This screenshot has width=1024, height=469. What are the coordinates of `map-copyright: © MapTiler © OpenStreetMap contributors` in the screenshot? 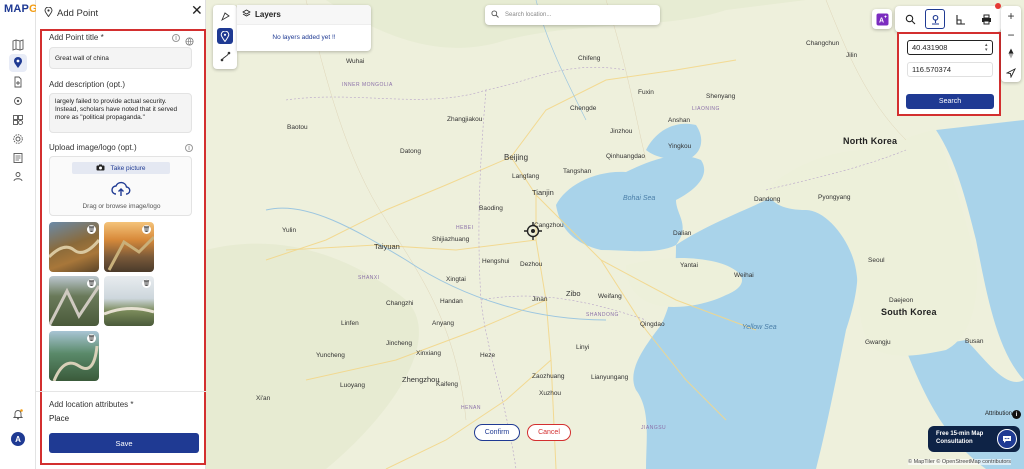 It's located at (959, 462).